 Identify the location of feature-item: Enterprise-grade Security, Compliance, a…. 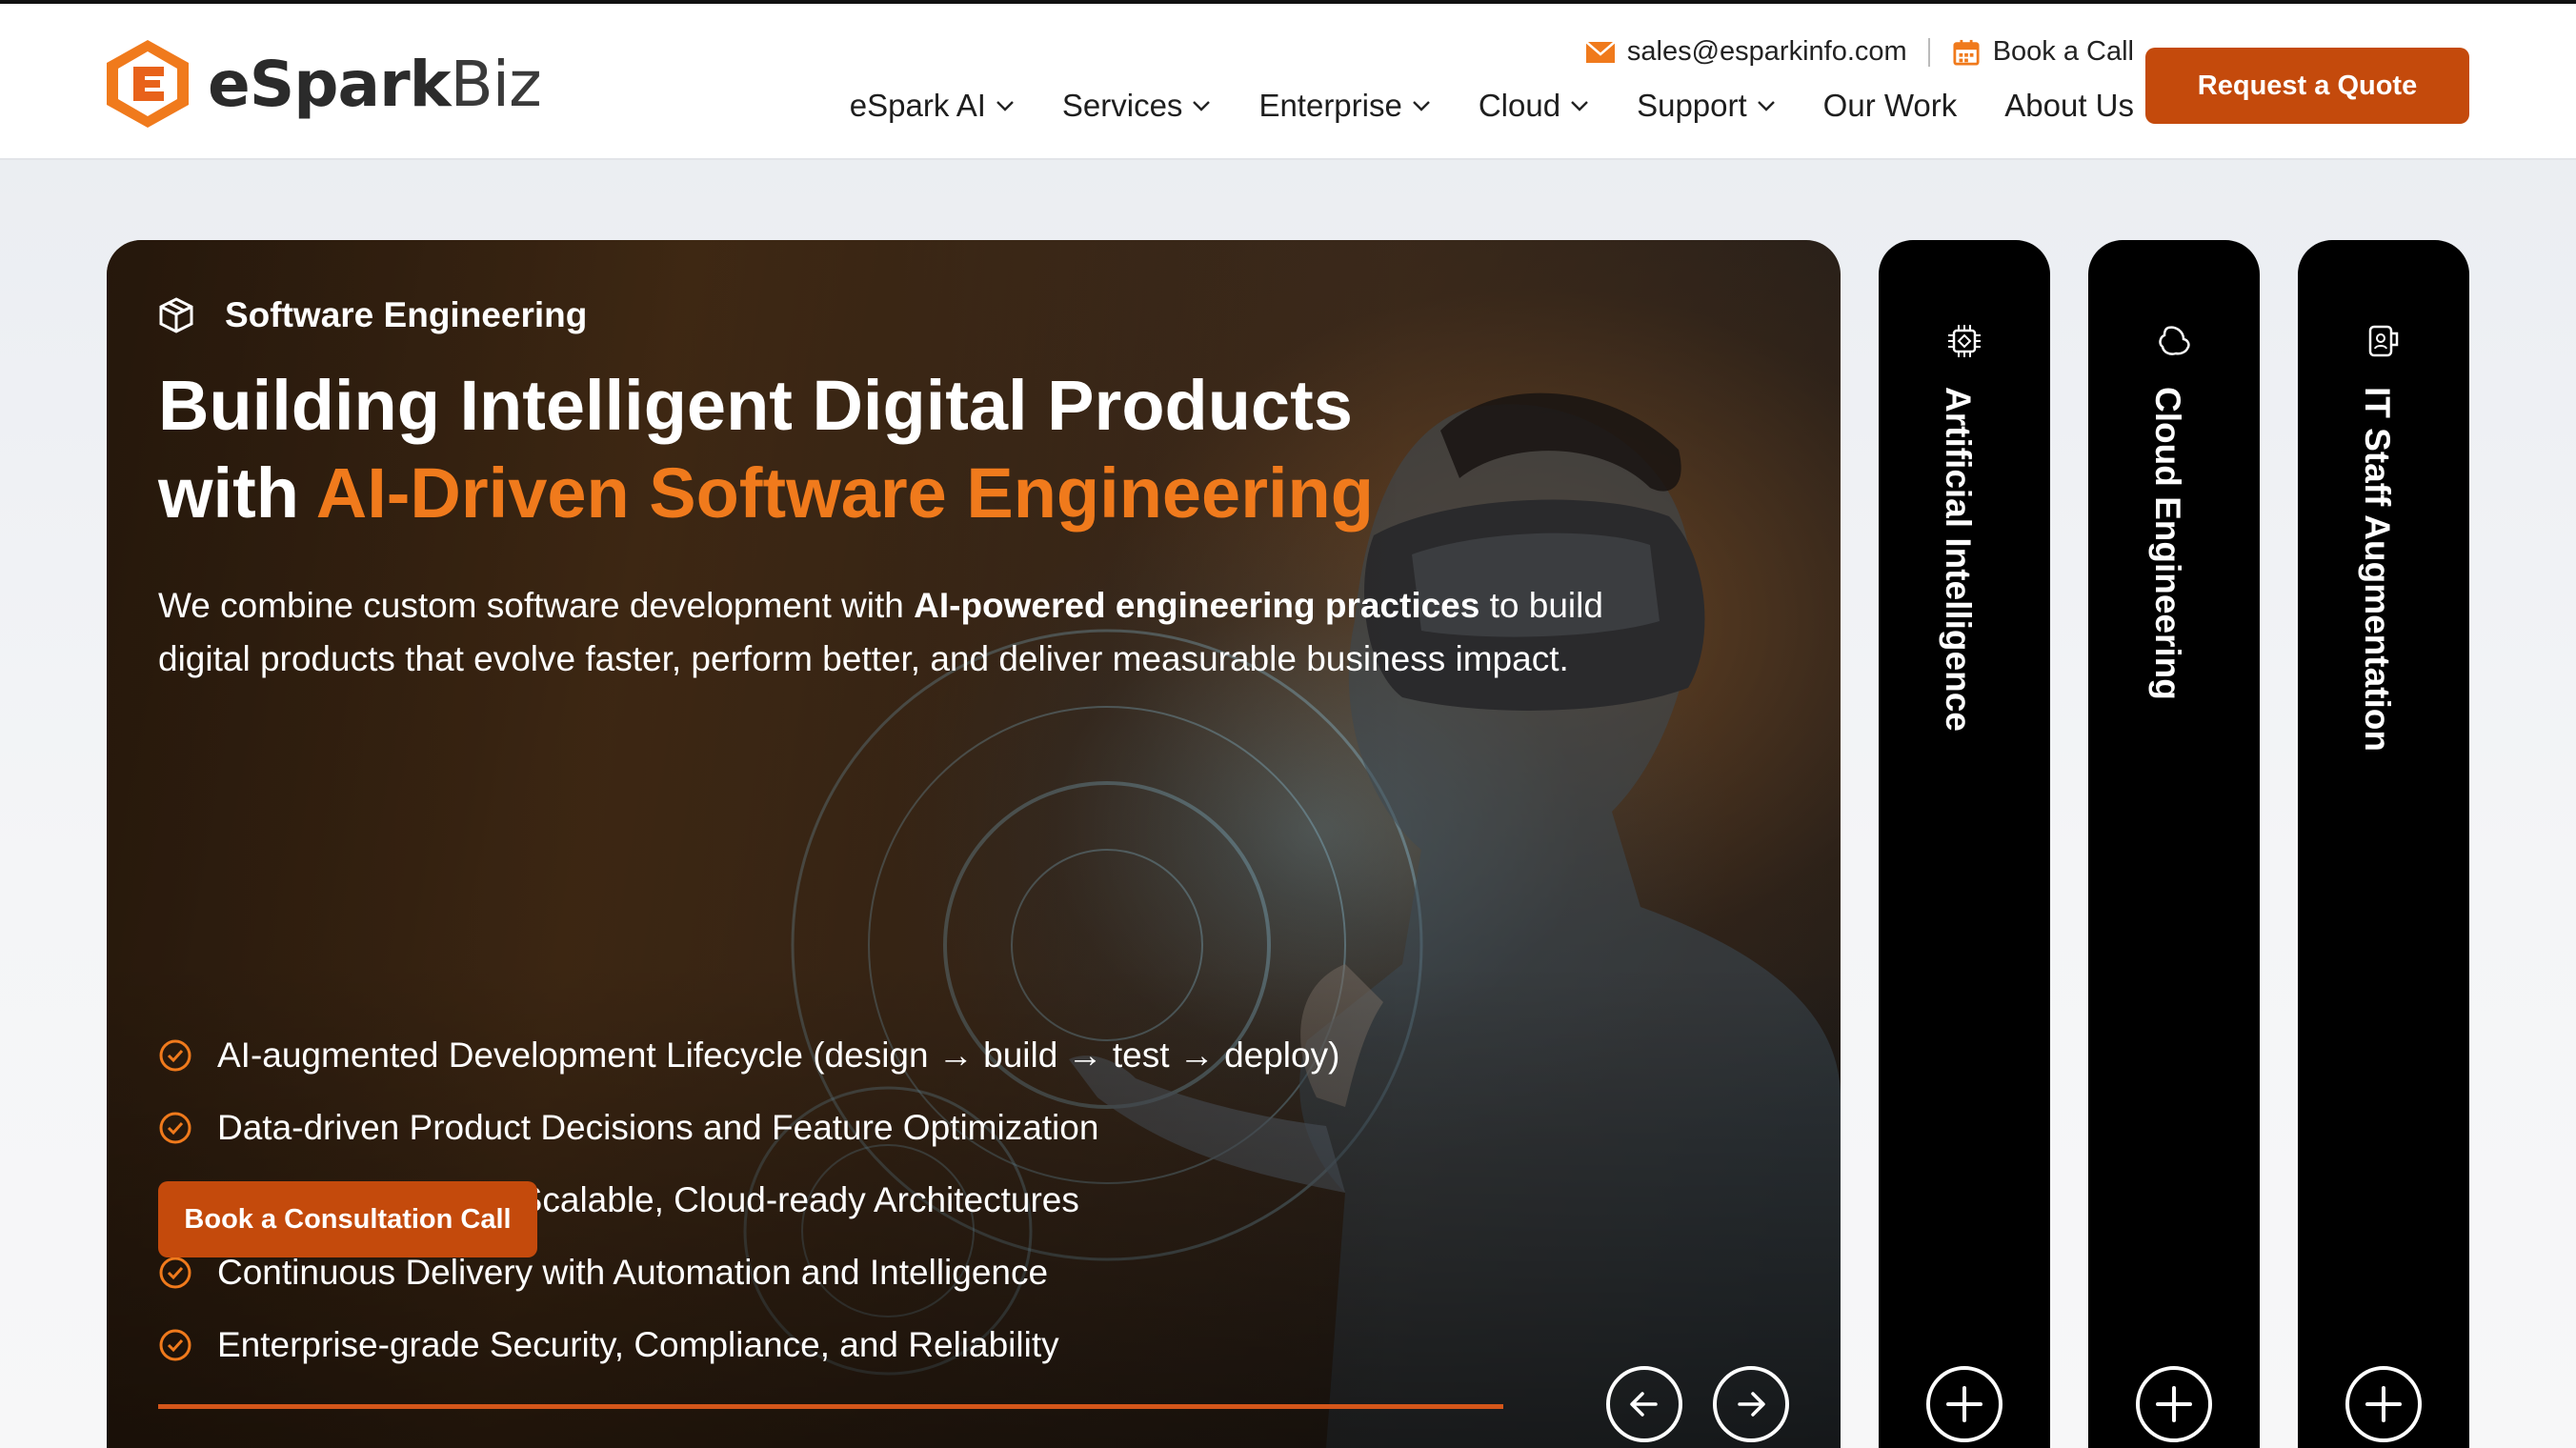
(749, 1345).